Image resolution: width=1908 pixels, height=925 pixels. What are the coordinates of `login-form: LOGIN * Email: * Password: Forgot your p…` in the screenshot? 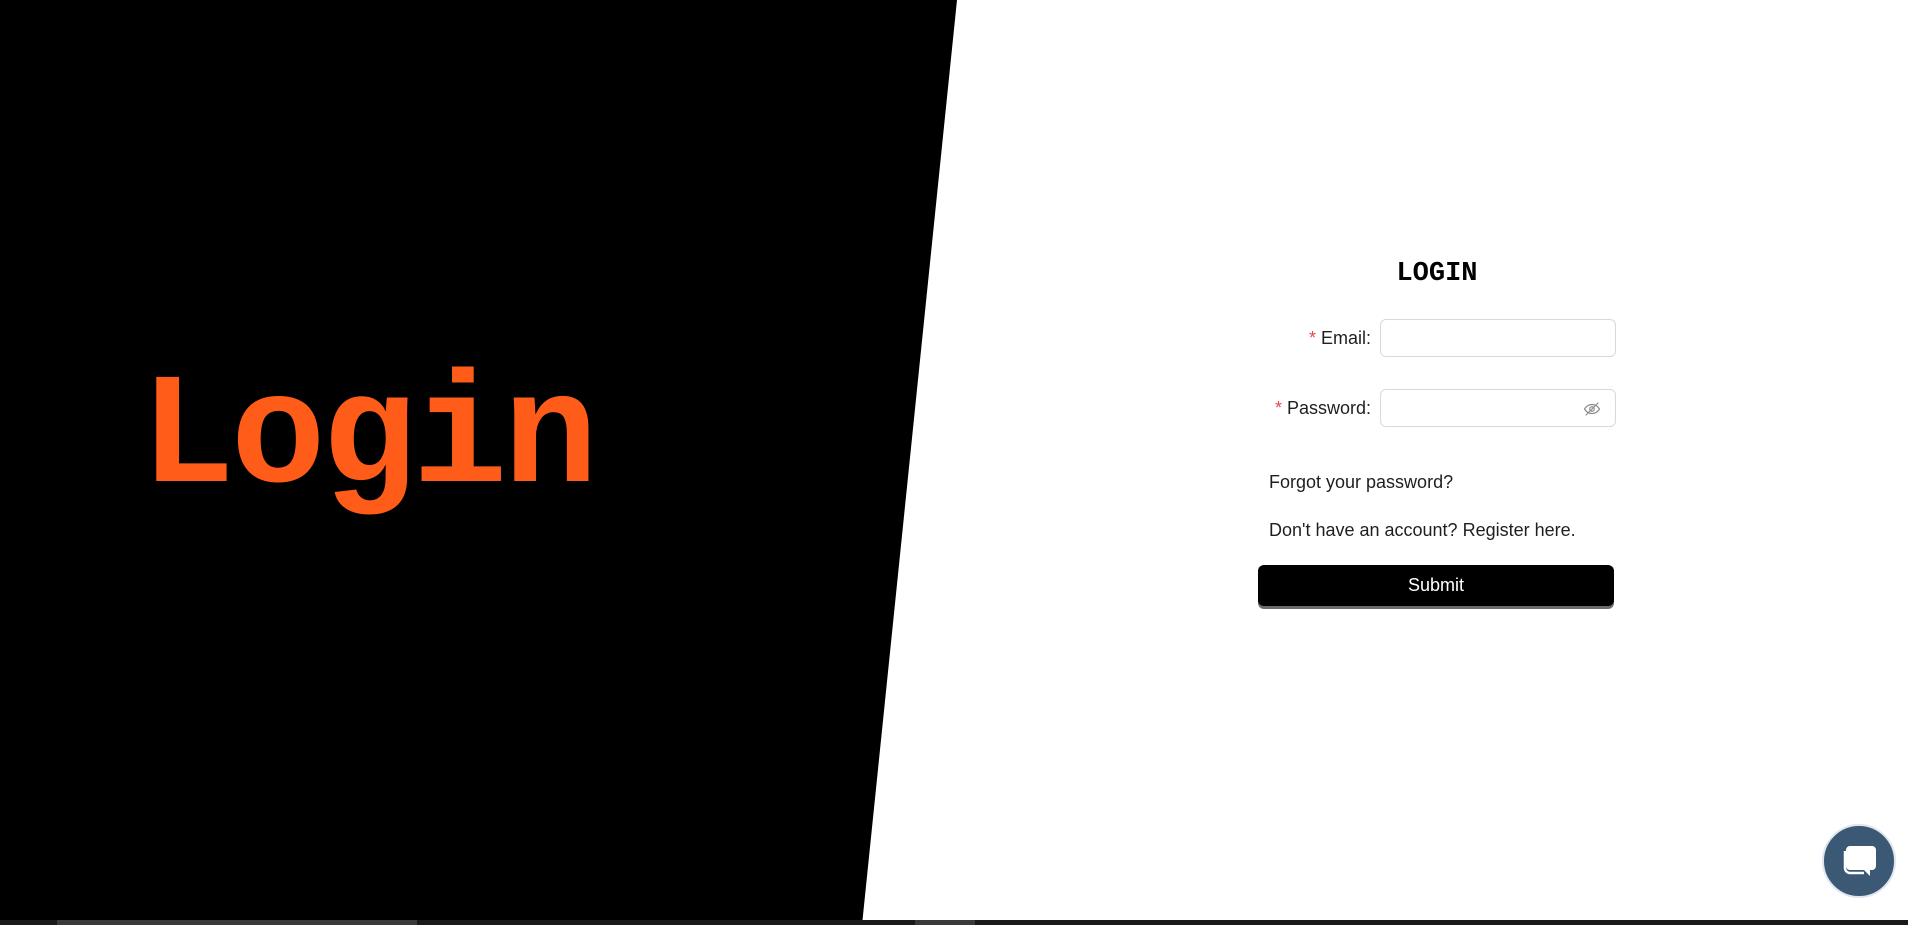 It's located at (1437, 430).